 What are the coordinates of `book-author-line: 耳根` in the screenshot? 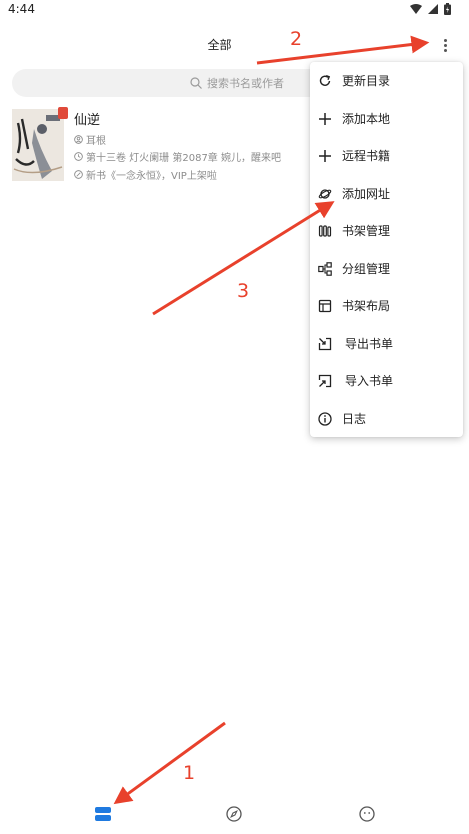 It's located at (90, 139).